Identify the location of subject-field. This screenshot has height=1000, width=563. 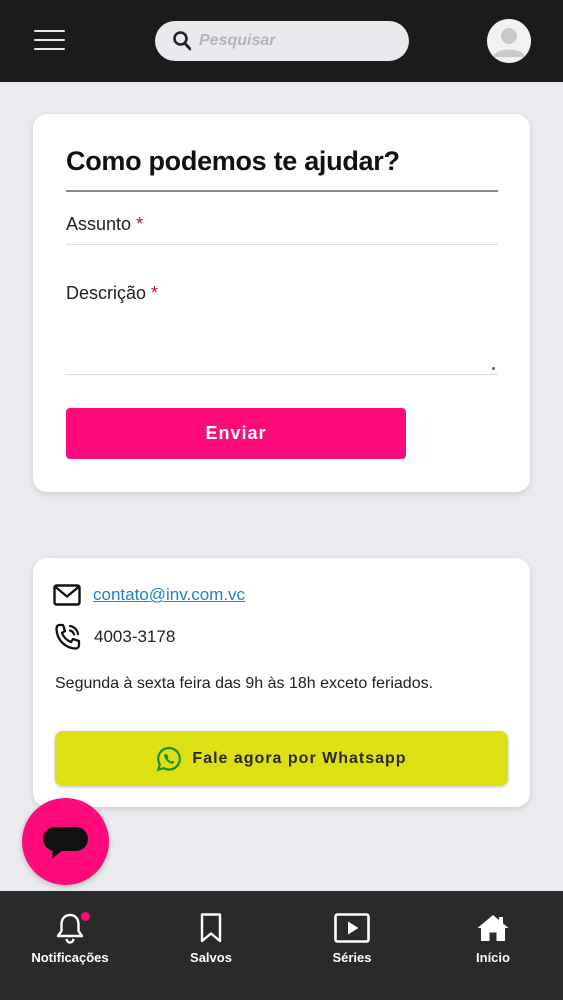
(282, 228).